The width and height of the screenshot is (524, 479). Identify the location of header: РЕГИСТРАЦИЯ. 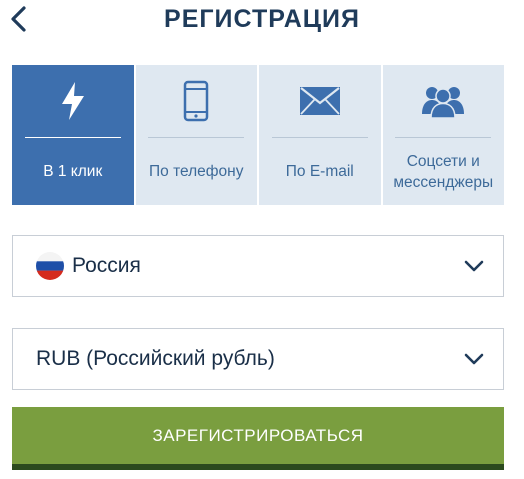
(262, 22).